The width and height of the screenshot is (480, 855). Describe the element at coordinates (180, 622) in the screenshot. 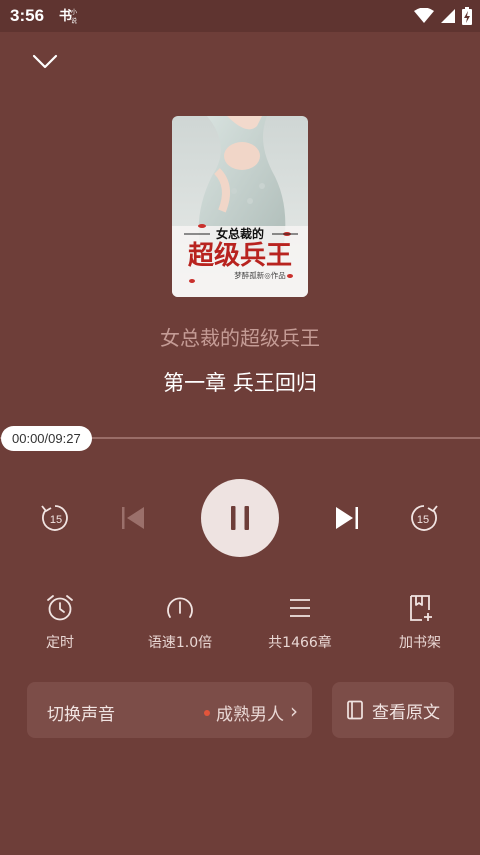

I see `speed-button: 语速1.0倍` at that location.